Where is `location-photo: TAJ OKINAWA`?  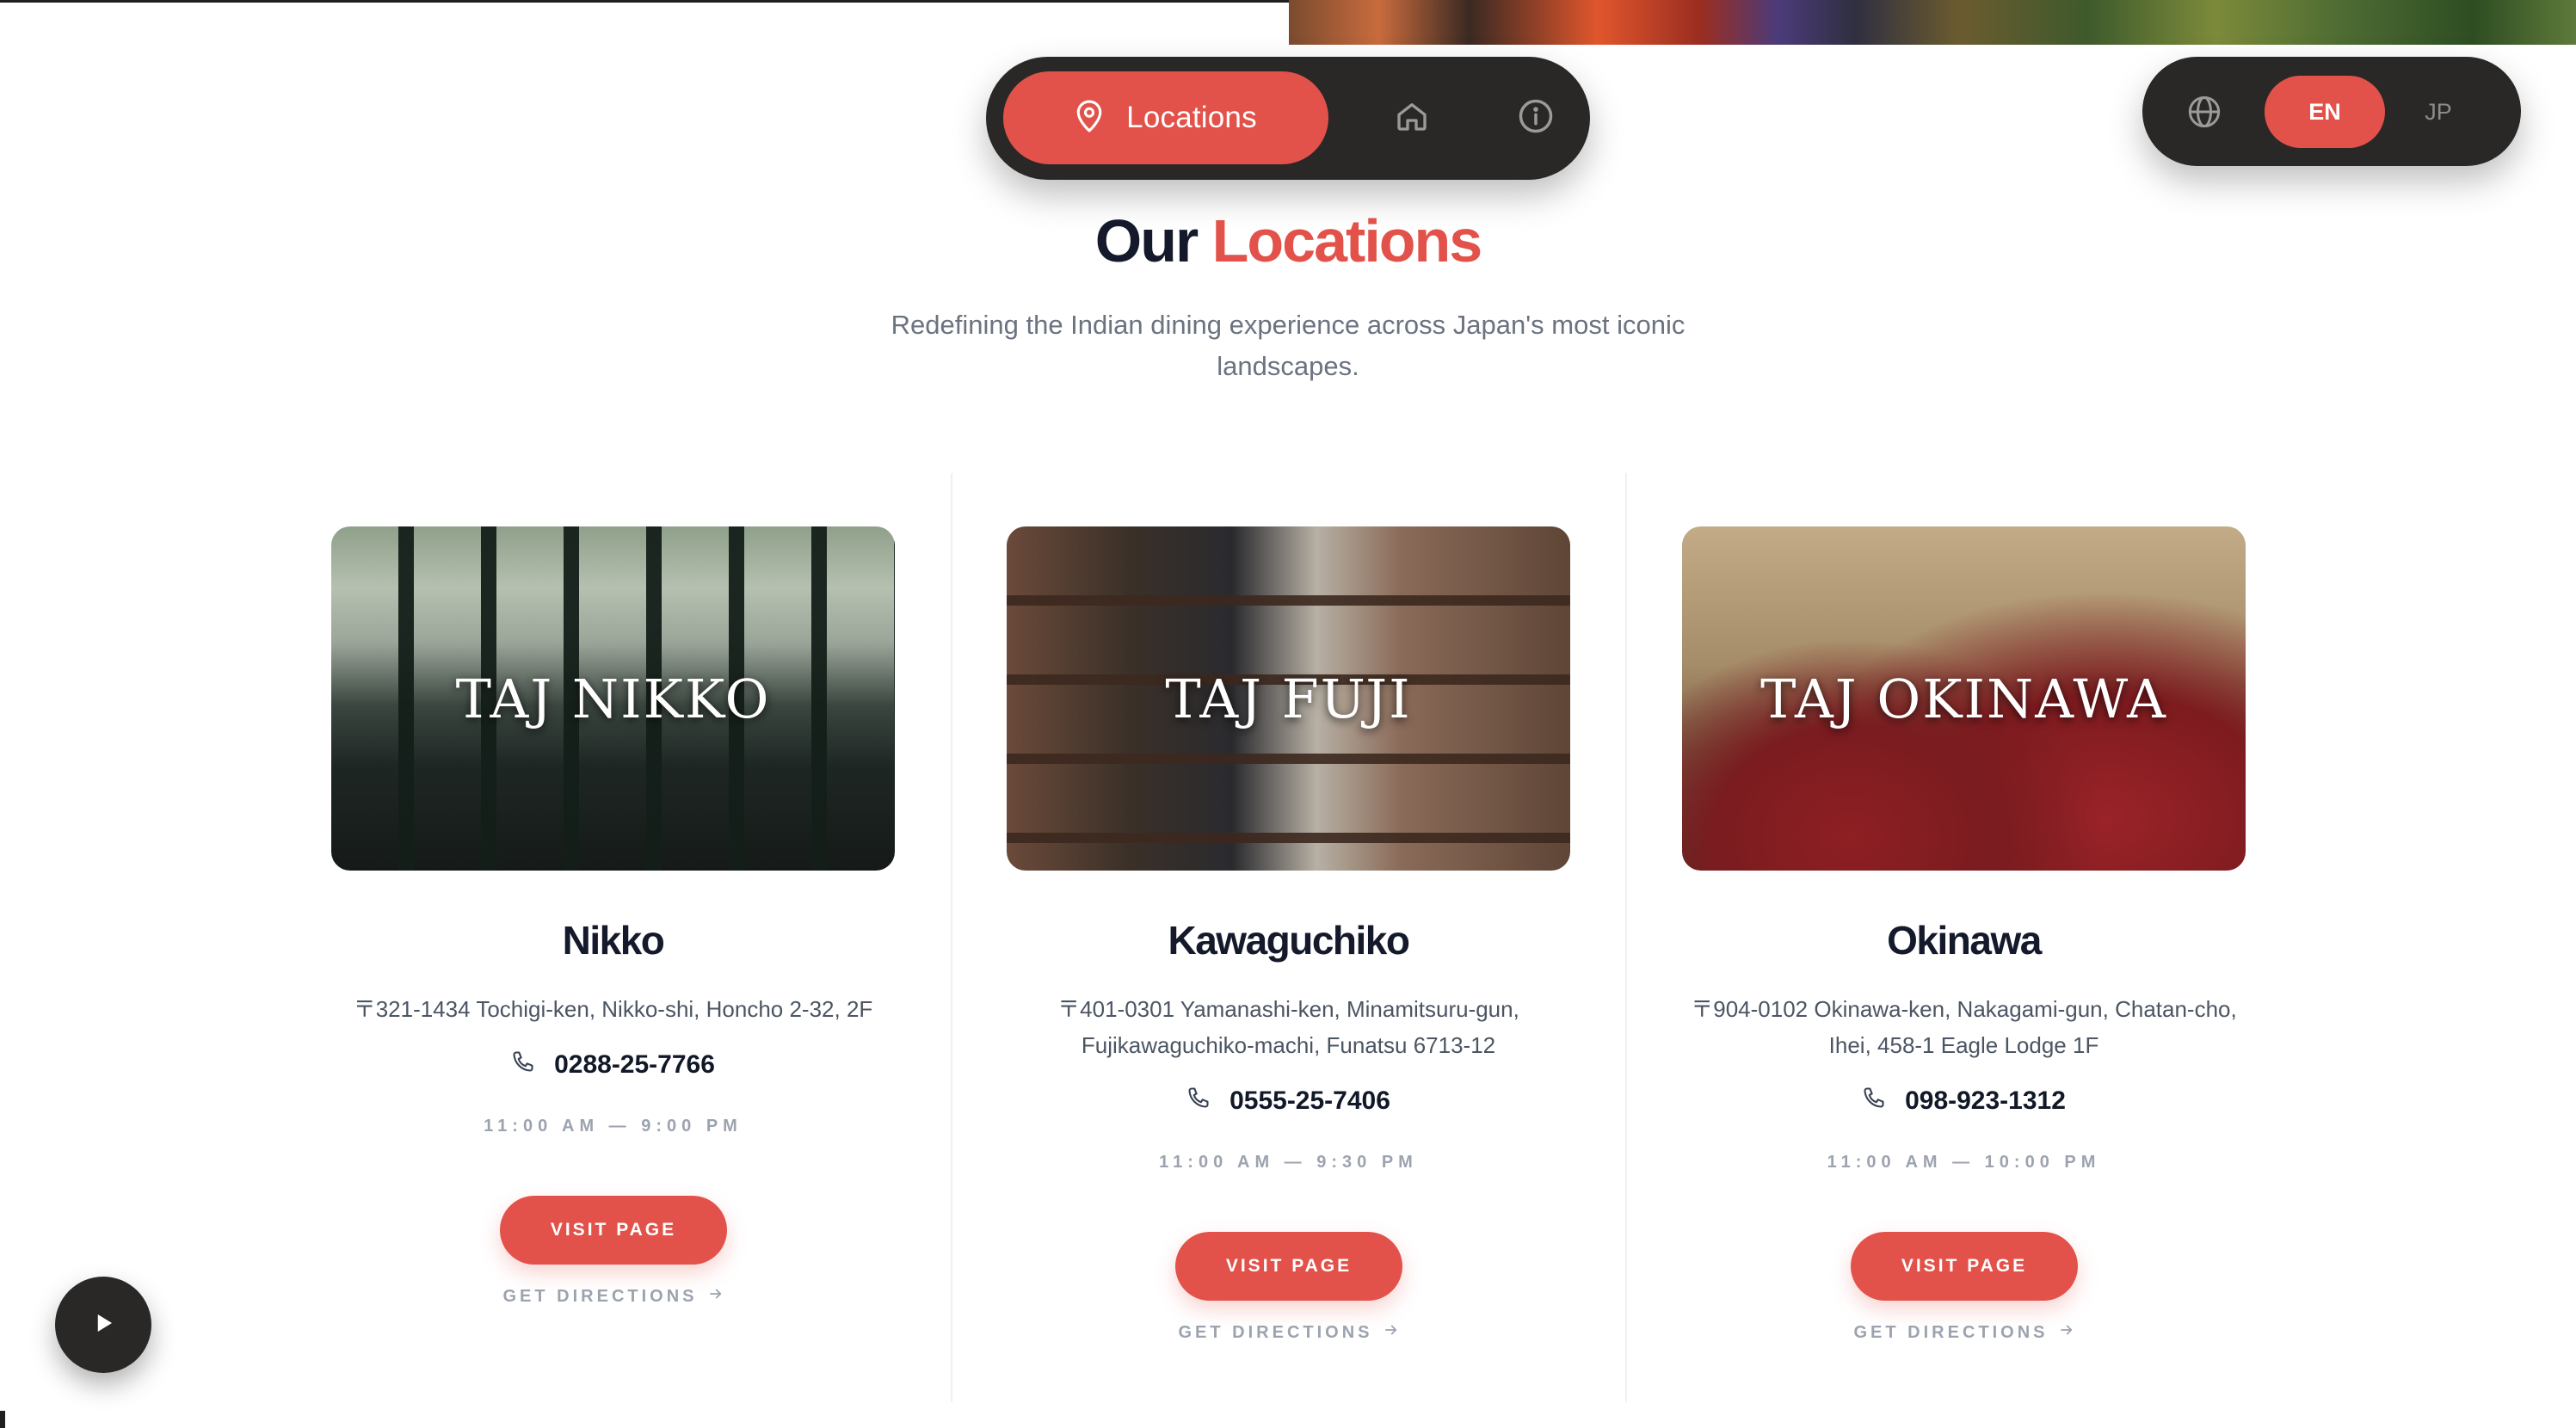
location-photo: TAJ OKINAWA is located at coordinates (1964, 699).